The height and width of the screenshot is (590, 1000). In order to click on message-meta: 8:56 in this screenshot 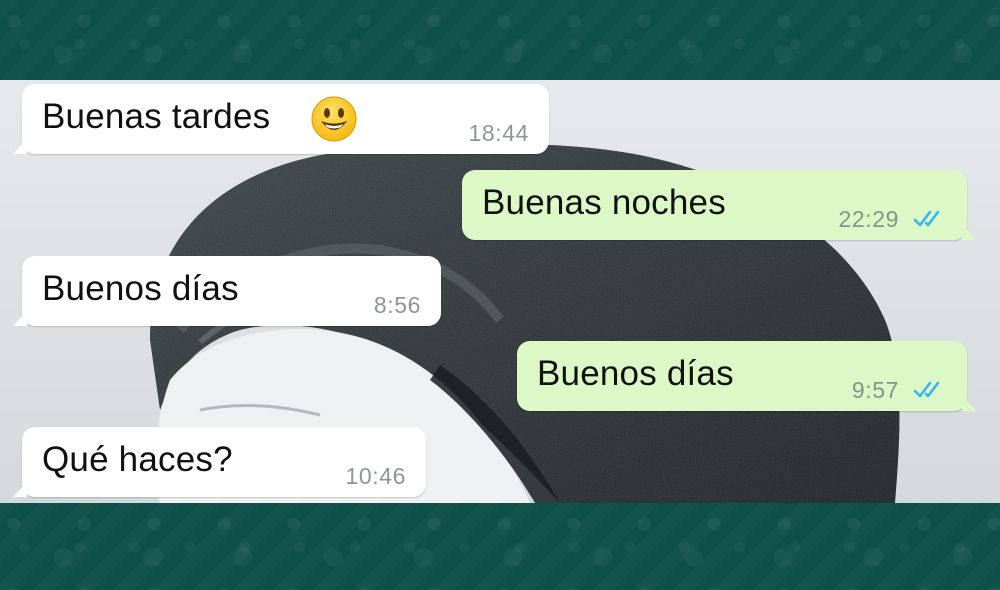, I will do `click(397, 305)`.